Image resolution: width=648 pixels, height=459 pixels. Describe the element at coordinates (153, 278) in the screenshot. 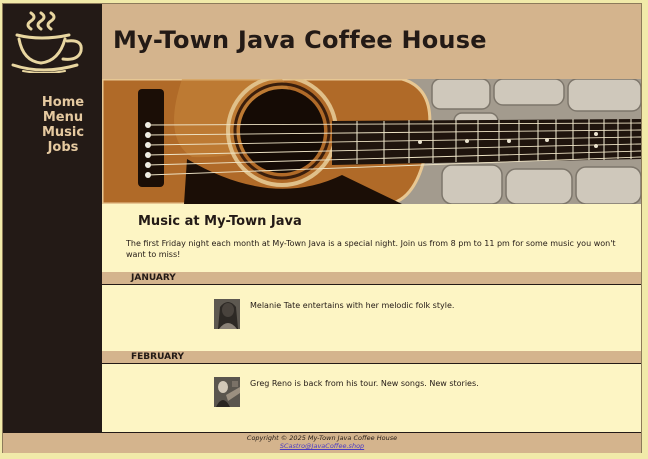

I see `month-name: JANUARY` at that location.